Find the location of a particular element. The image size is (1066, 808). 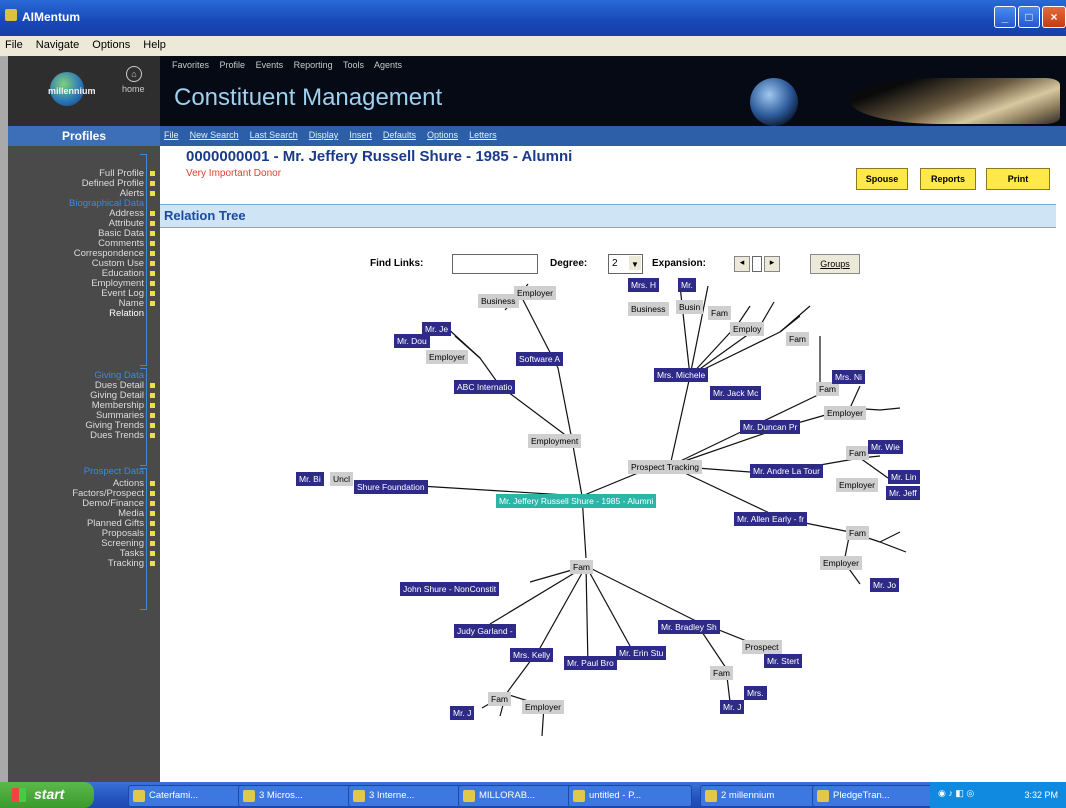

tree-node: Prospect is located at coordinates (762, 647).